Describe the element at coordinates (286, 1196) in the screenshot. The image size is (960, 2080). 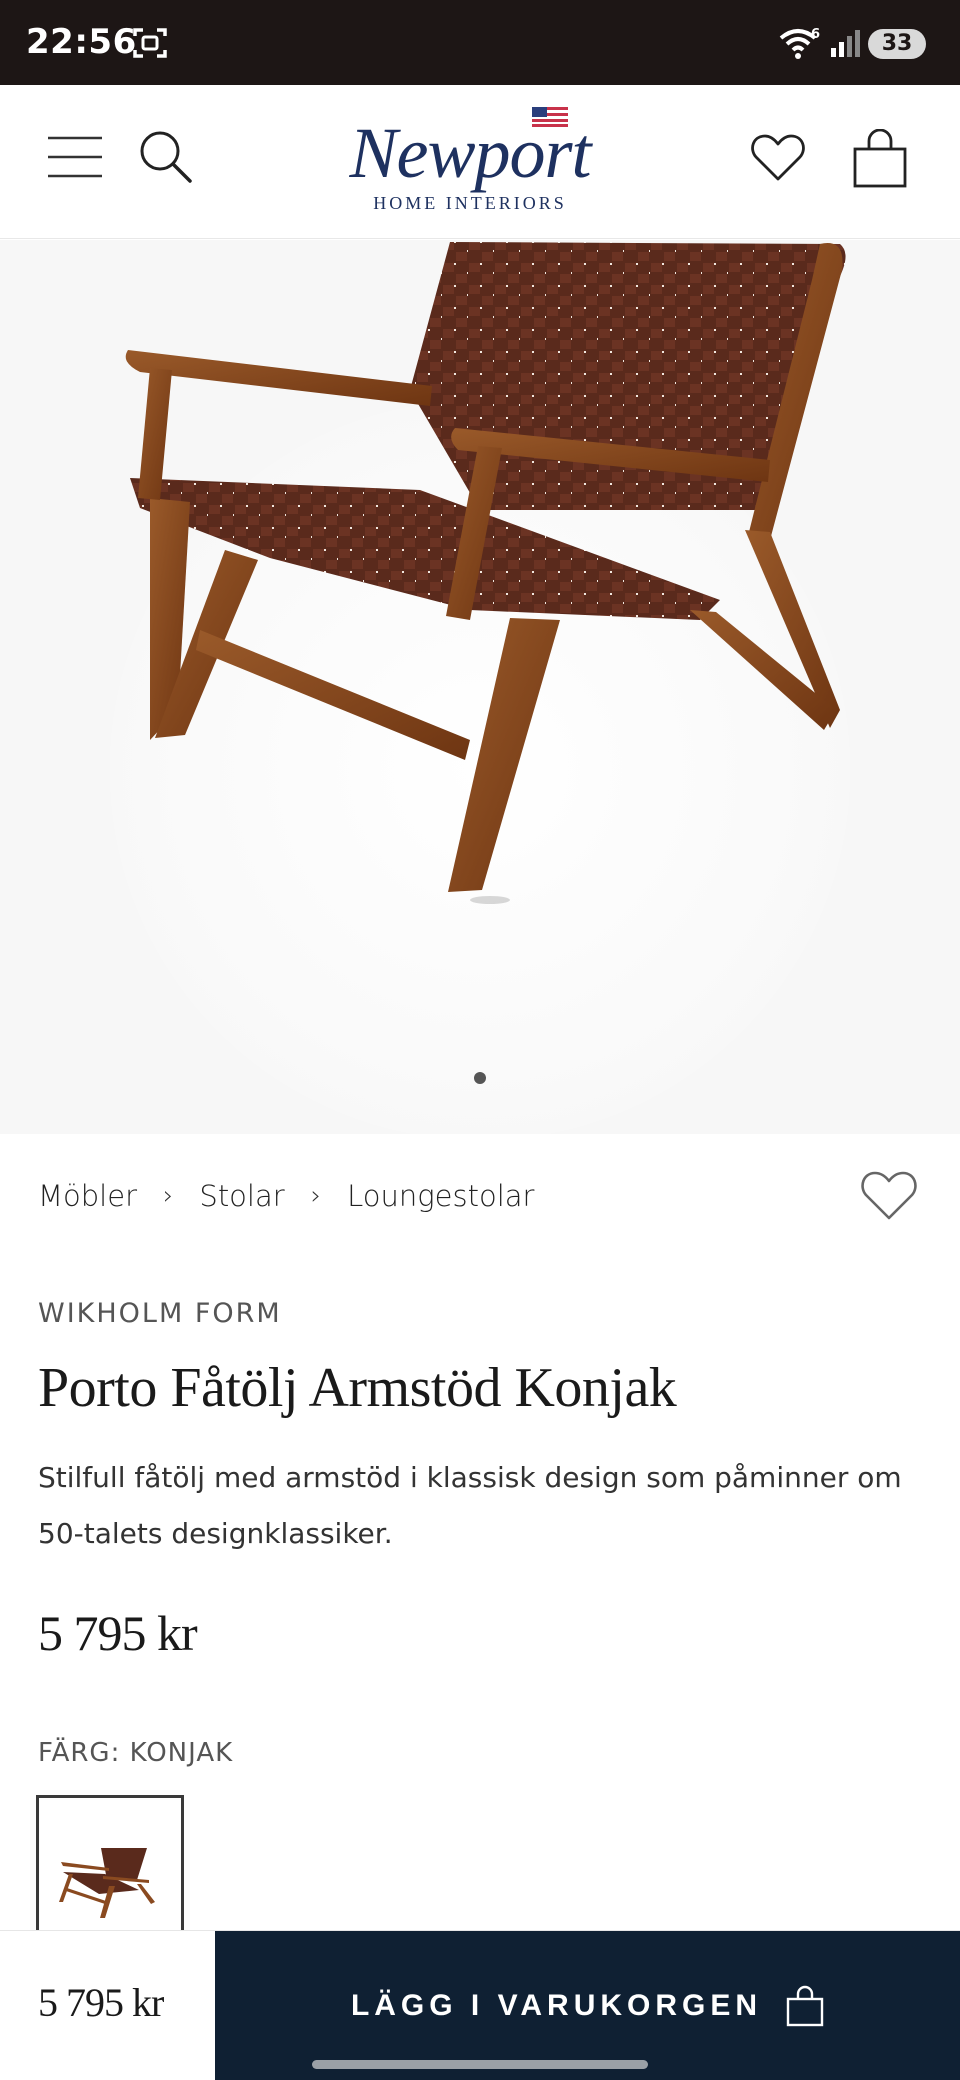
I see `breadcrumb: Möbler › Stolar › Loungestolar` at that location.